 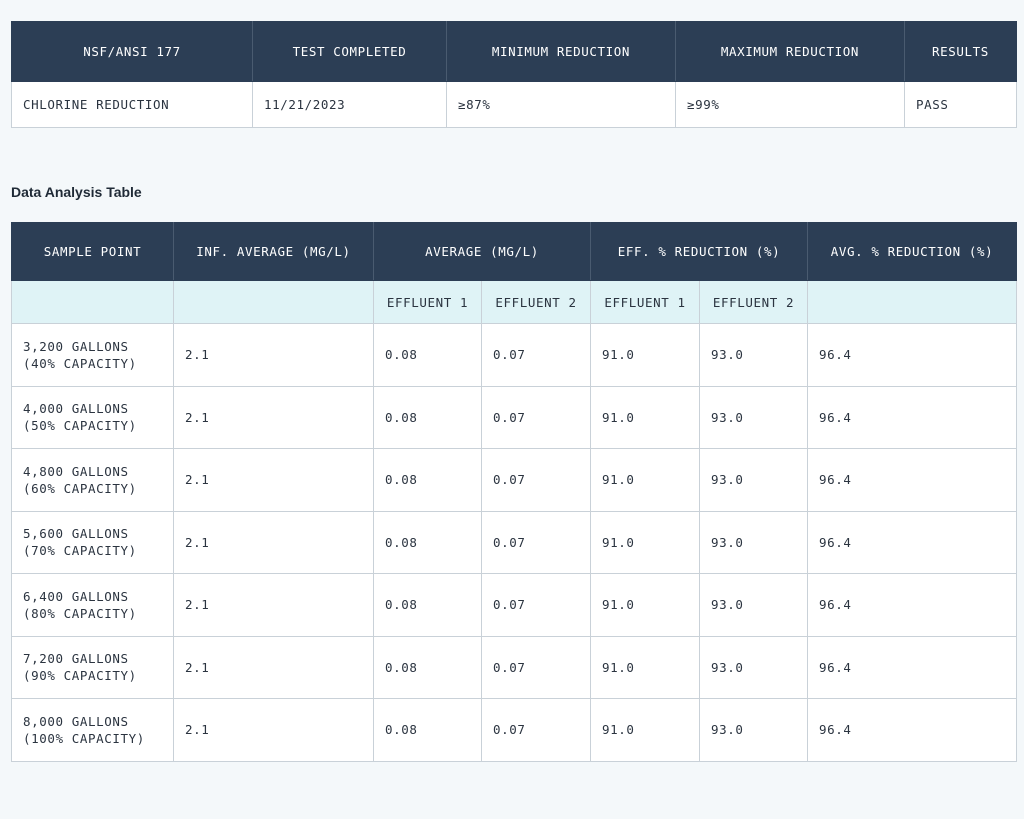 I want to click on section-title: Data Analysis Table, so click(x=76, y=192).